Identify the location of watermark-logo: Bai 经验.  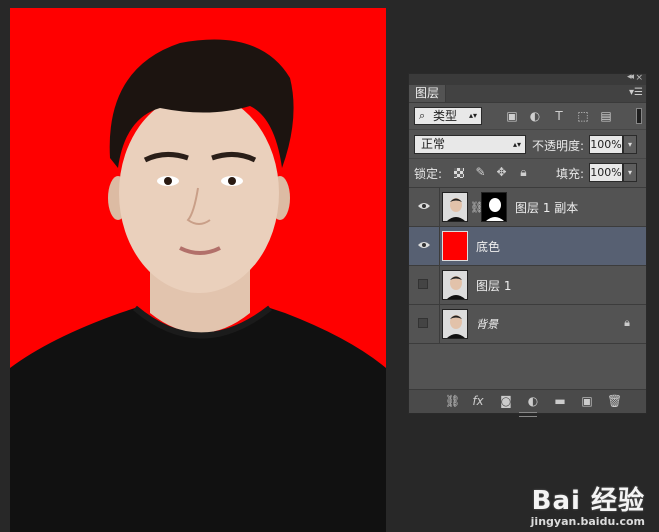
(588, 501).